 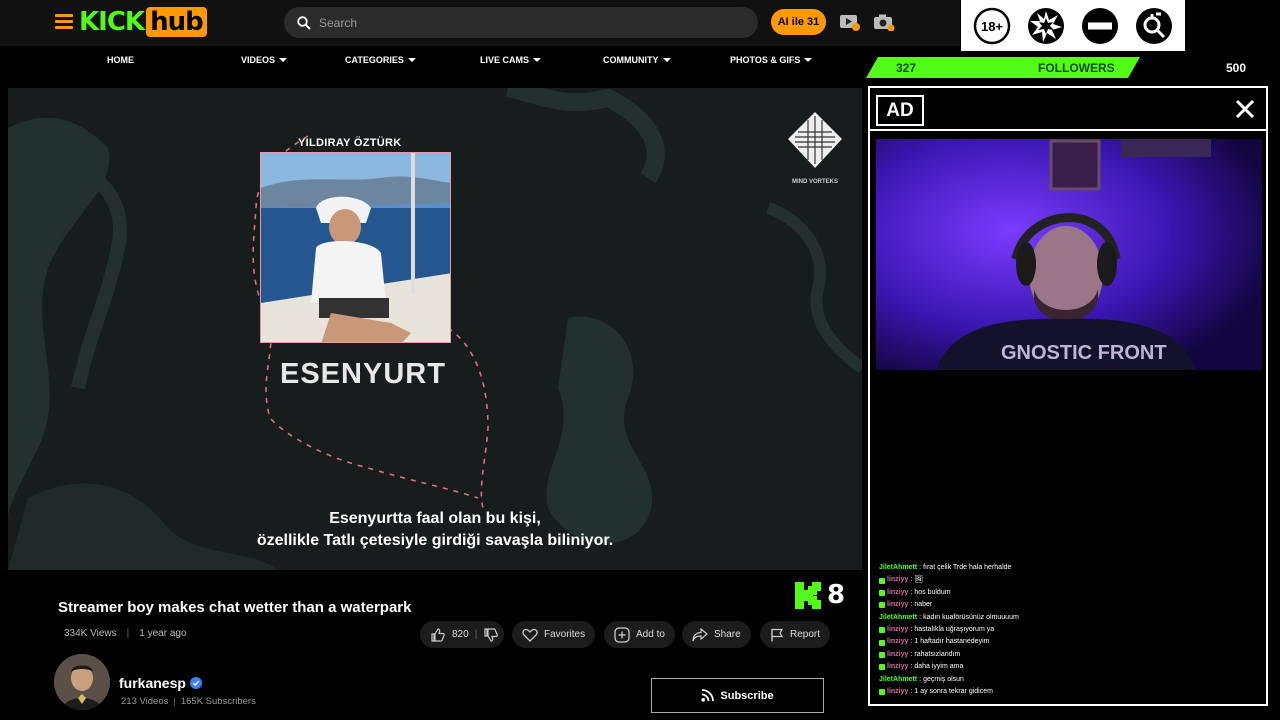 I want to click on chat-message-text: fırat çelik Trde hala herhalde, so click(x=967, y=567).